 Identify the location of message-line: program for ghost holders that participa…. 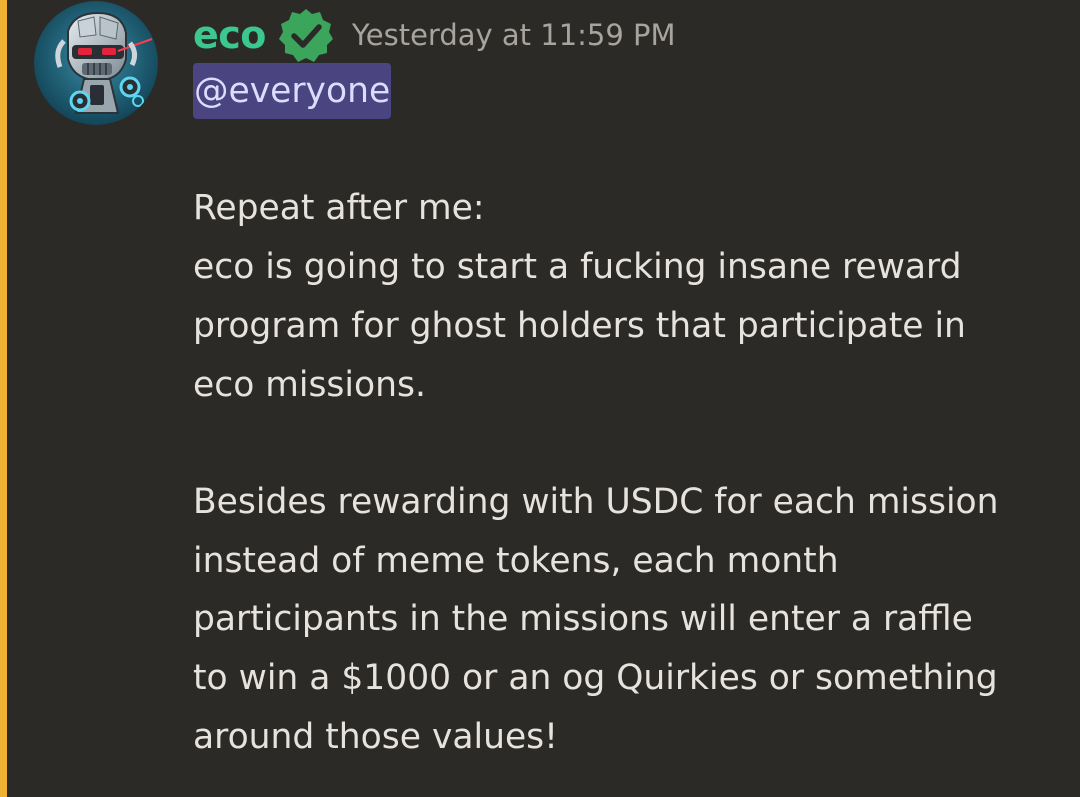
(579, 325).